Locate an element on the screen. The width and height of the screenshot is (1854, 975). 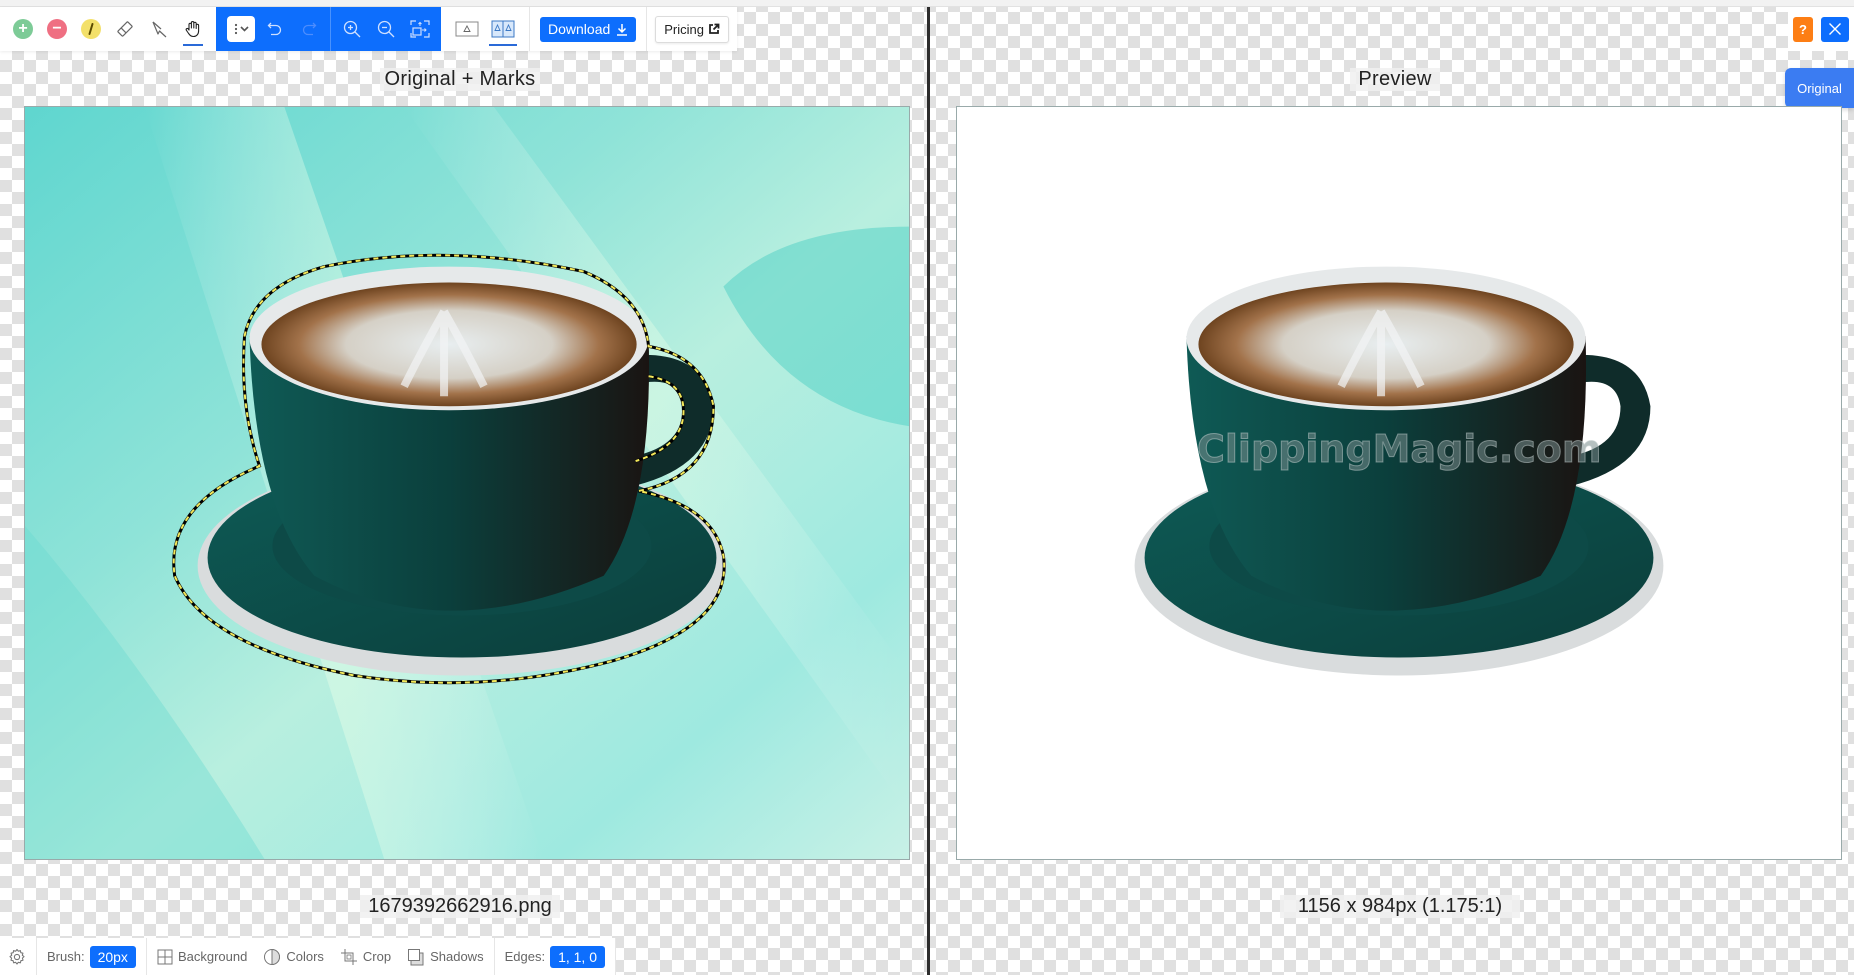
fit-screen-icon is located at coordinates (420, 29).